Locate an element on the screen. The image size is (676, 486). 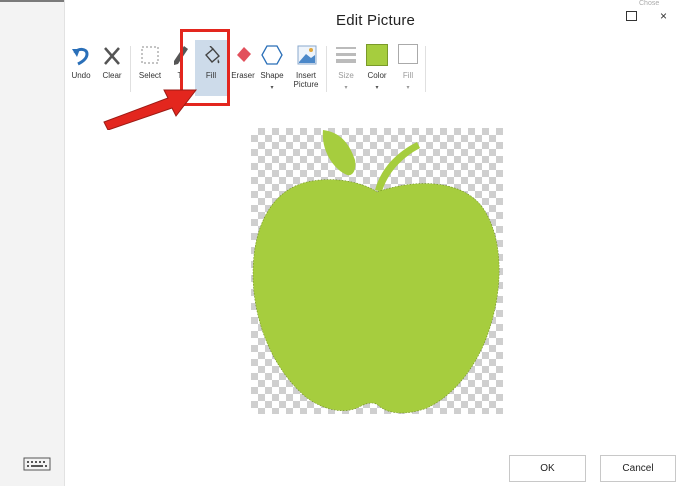
insert-picture-button: Insert Picture is located at coordinates (306, 68).